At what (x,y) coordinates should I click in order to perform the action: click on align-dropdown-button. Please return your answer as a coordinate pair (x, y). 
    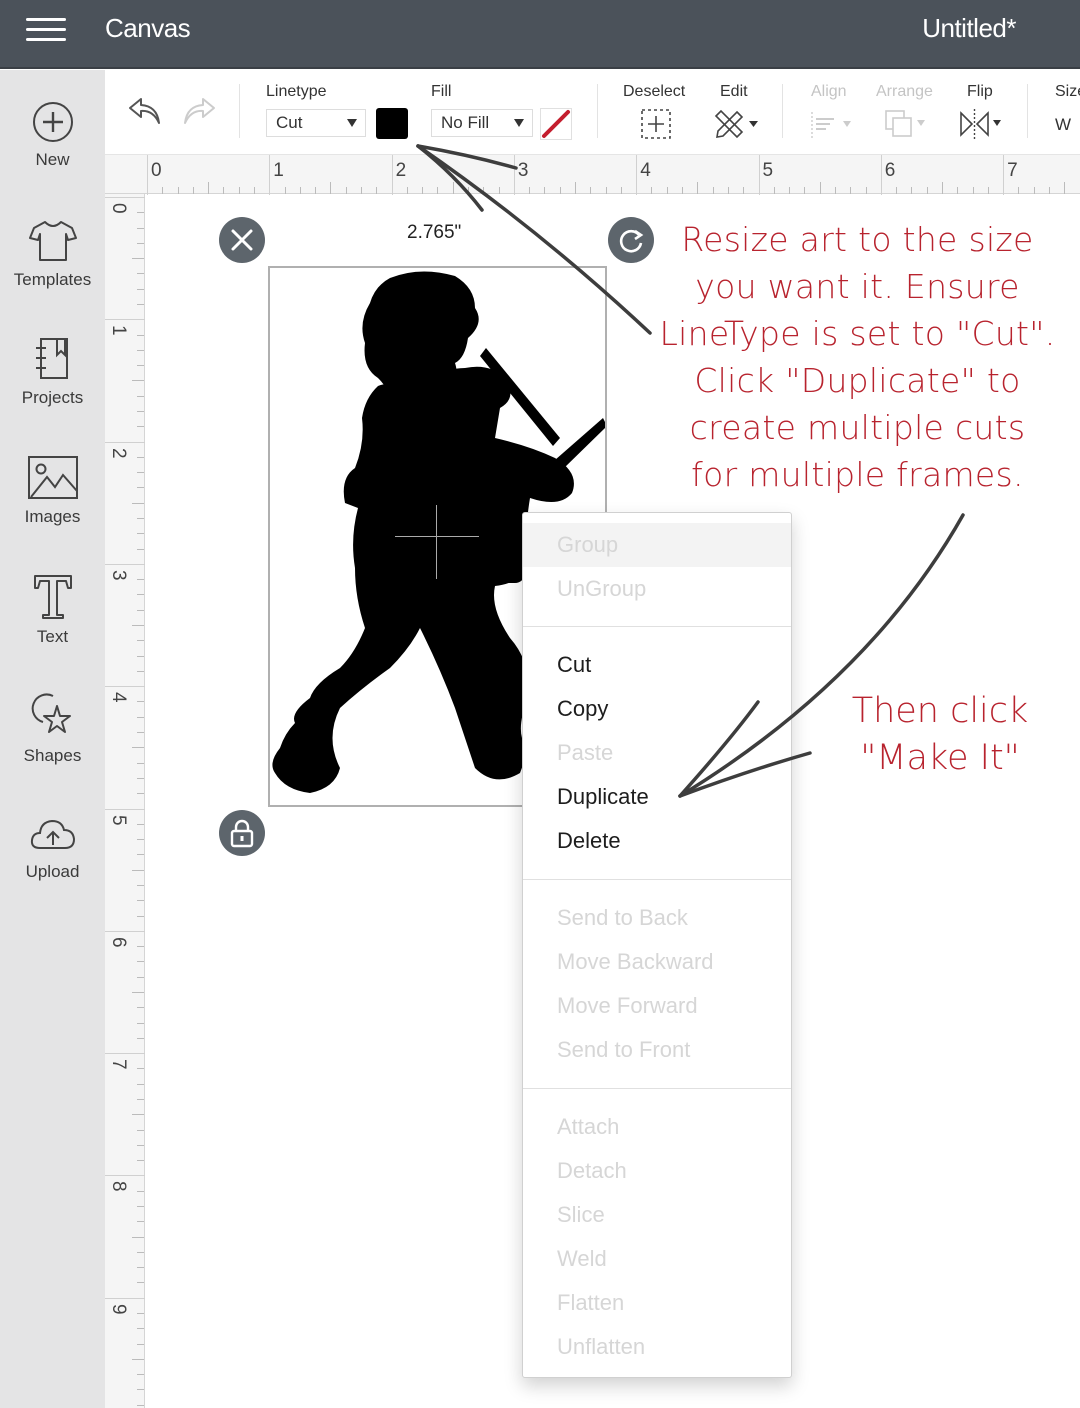
    Looking at the image, I should click on (832, 127).